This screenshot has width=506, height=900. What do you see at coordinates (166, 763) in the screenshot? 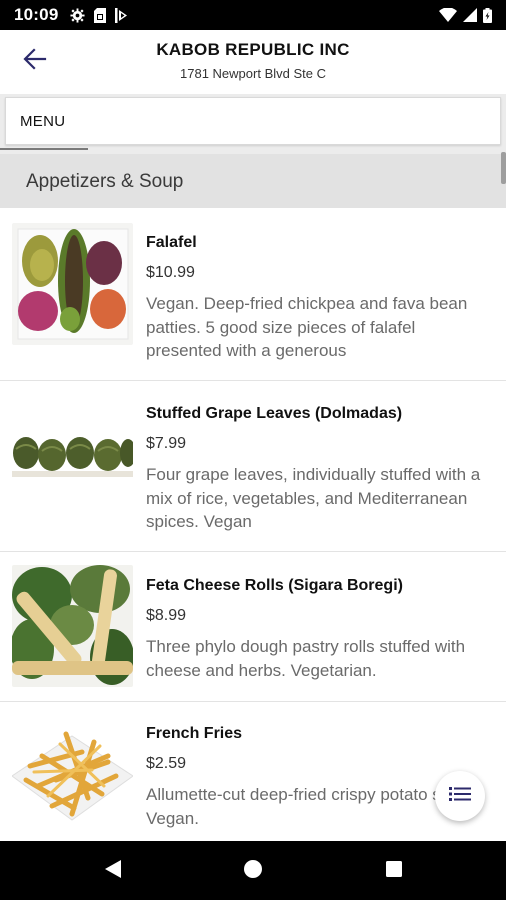
I see `item-price: $2.59` at bounding box center [166, 763].